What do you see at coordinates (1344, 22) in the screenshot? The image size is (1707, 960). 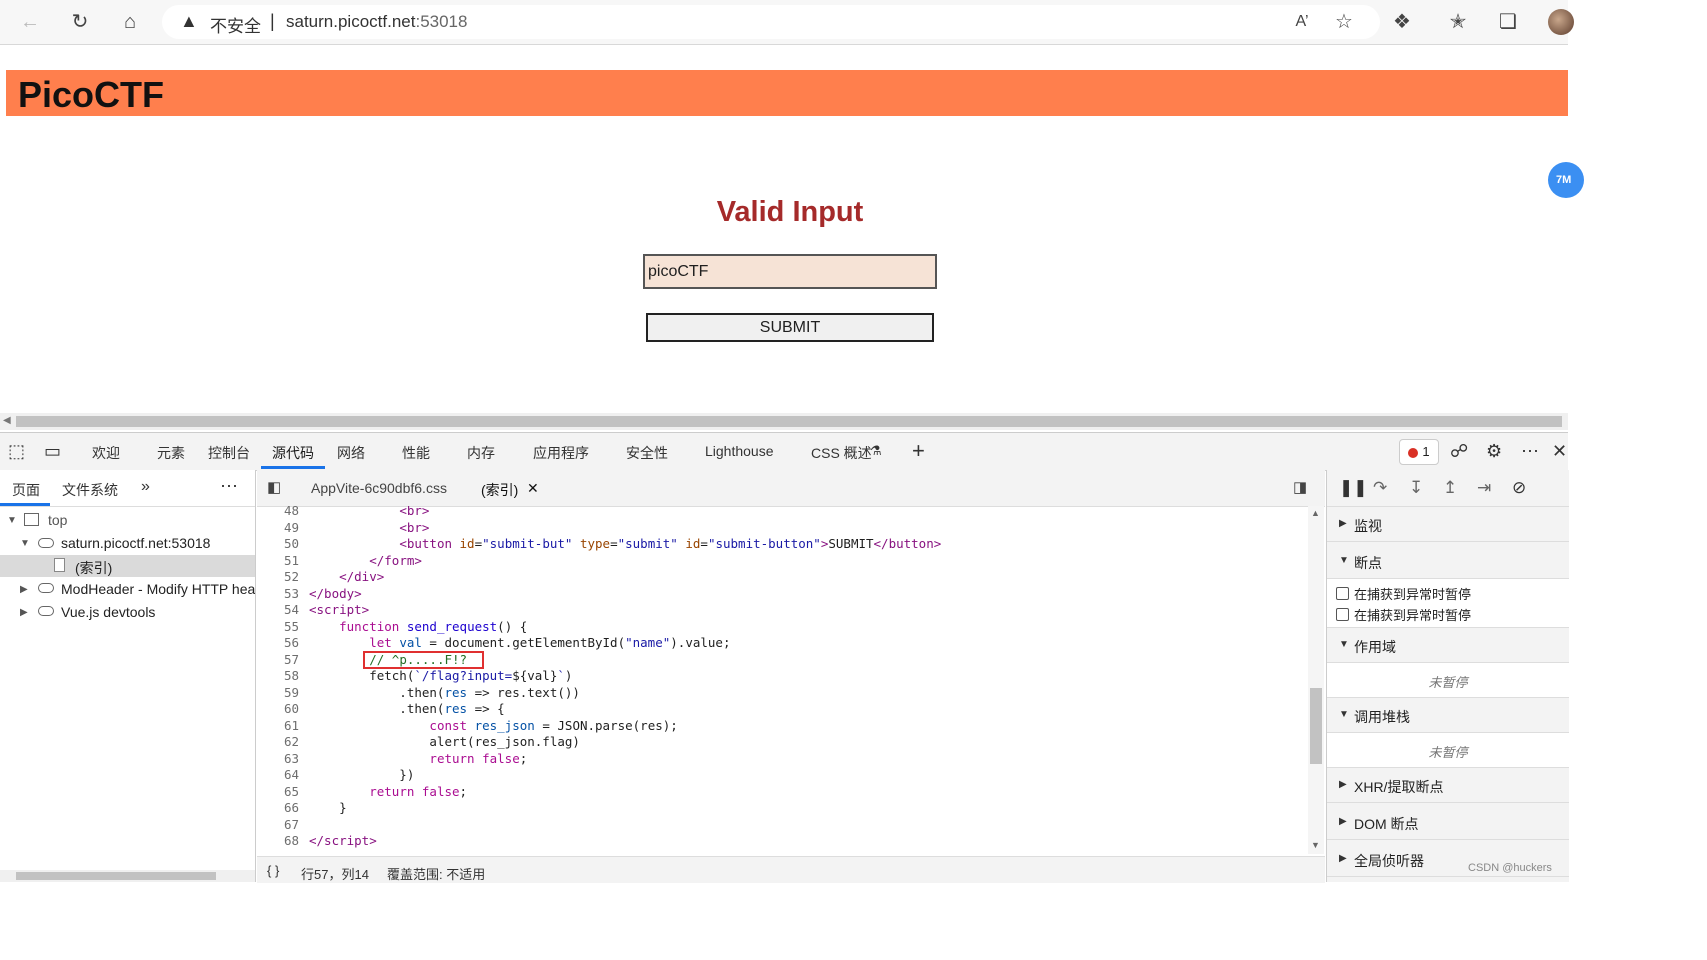 I see `add-favorite-icon: ☆` at bounding box center [1344, 22].